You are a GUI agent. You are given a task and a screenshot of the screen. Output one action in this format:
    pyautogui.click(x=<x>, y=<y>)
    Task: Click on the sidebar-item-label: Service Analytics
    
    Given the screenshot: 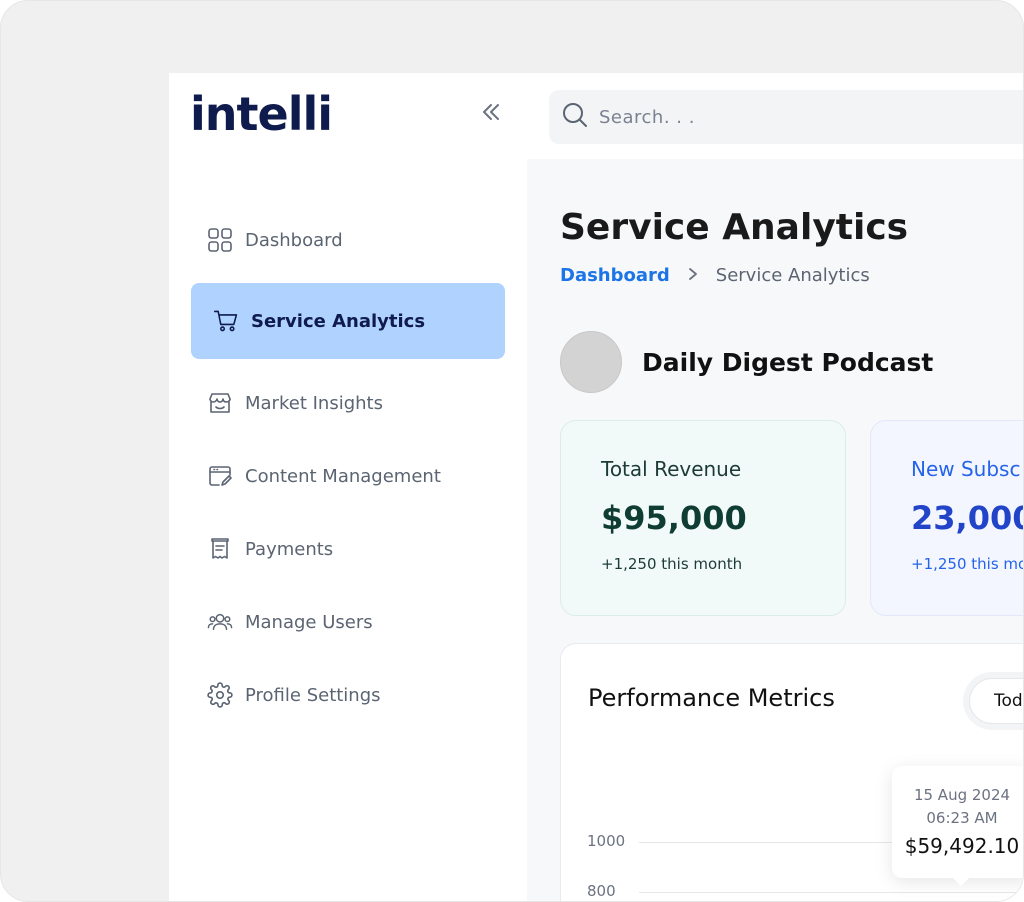 What is the action you would take?
    pyautogui.click(x=338, y=321)
    